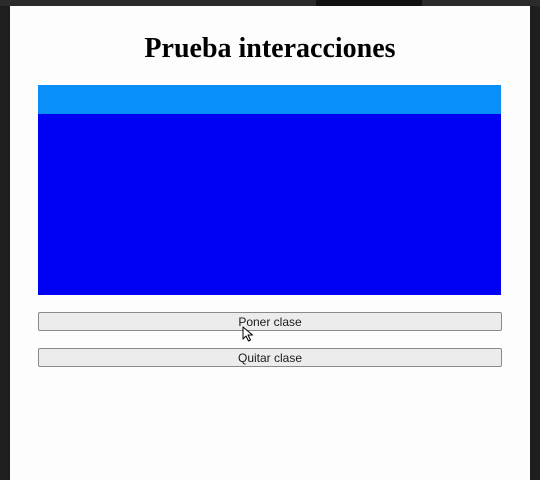 The width and height of the screenshot is (540, 480). I want to click on page-title: Prueba interacciones, so click(270, 48).